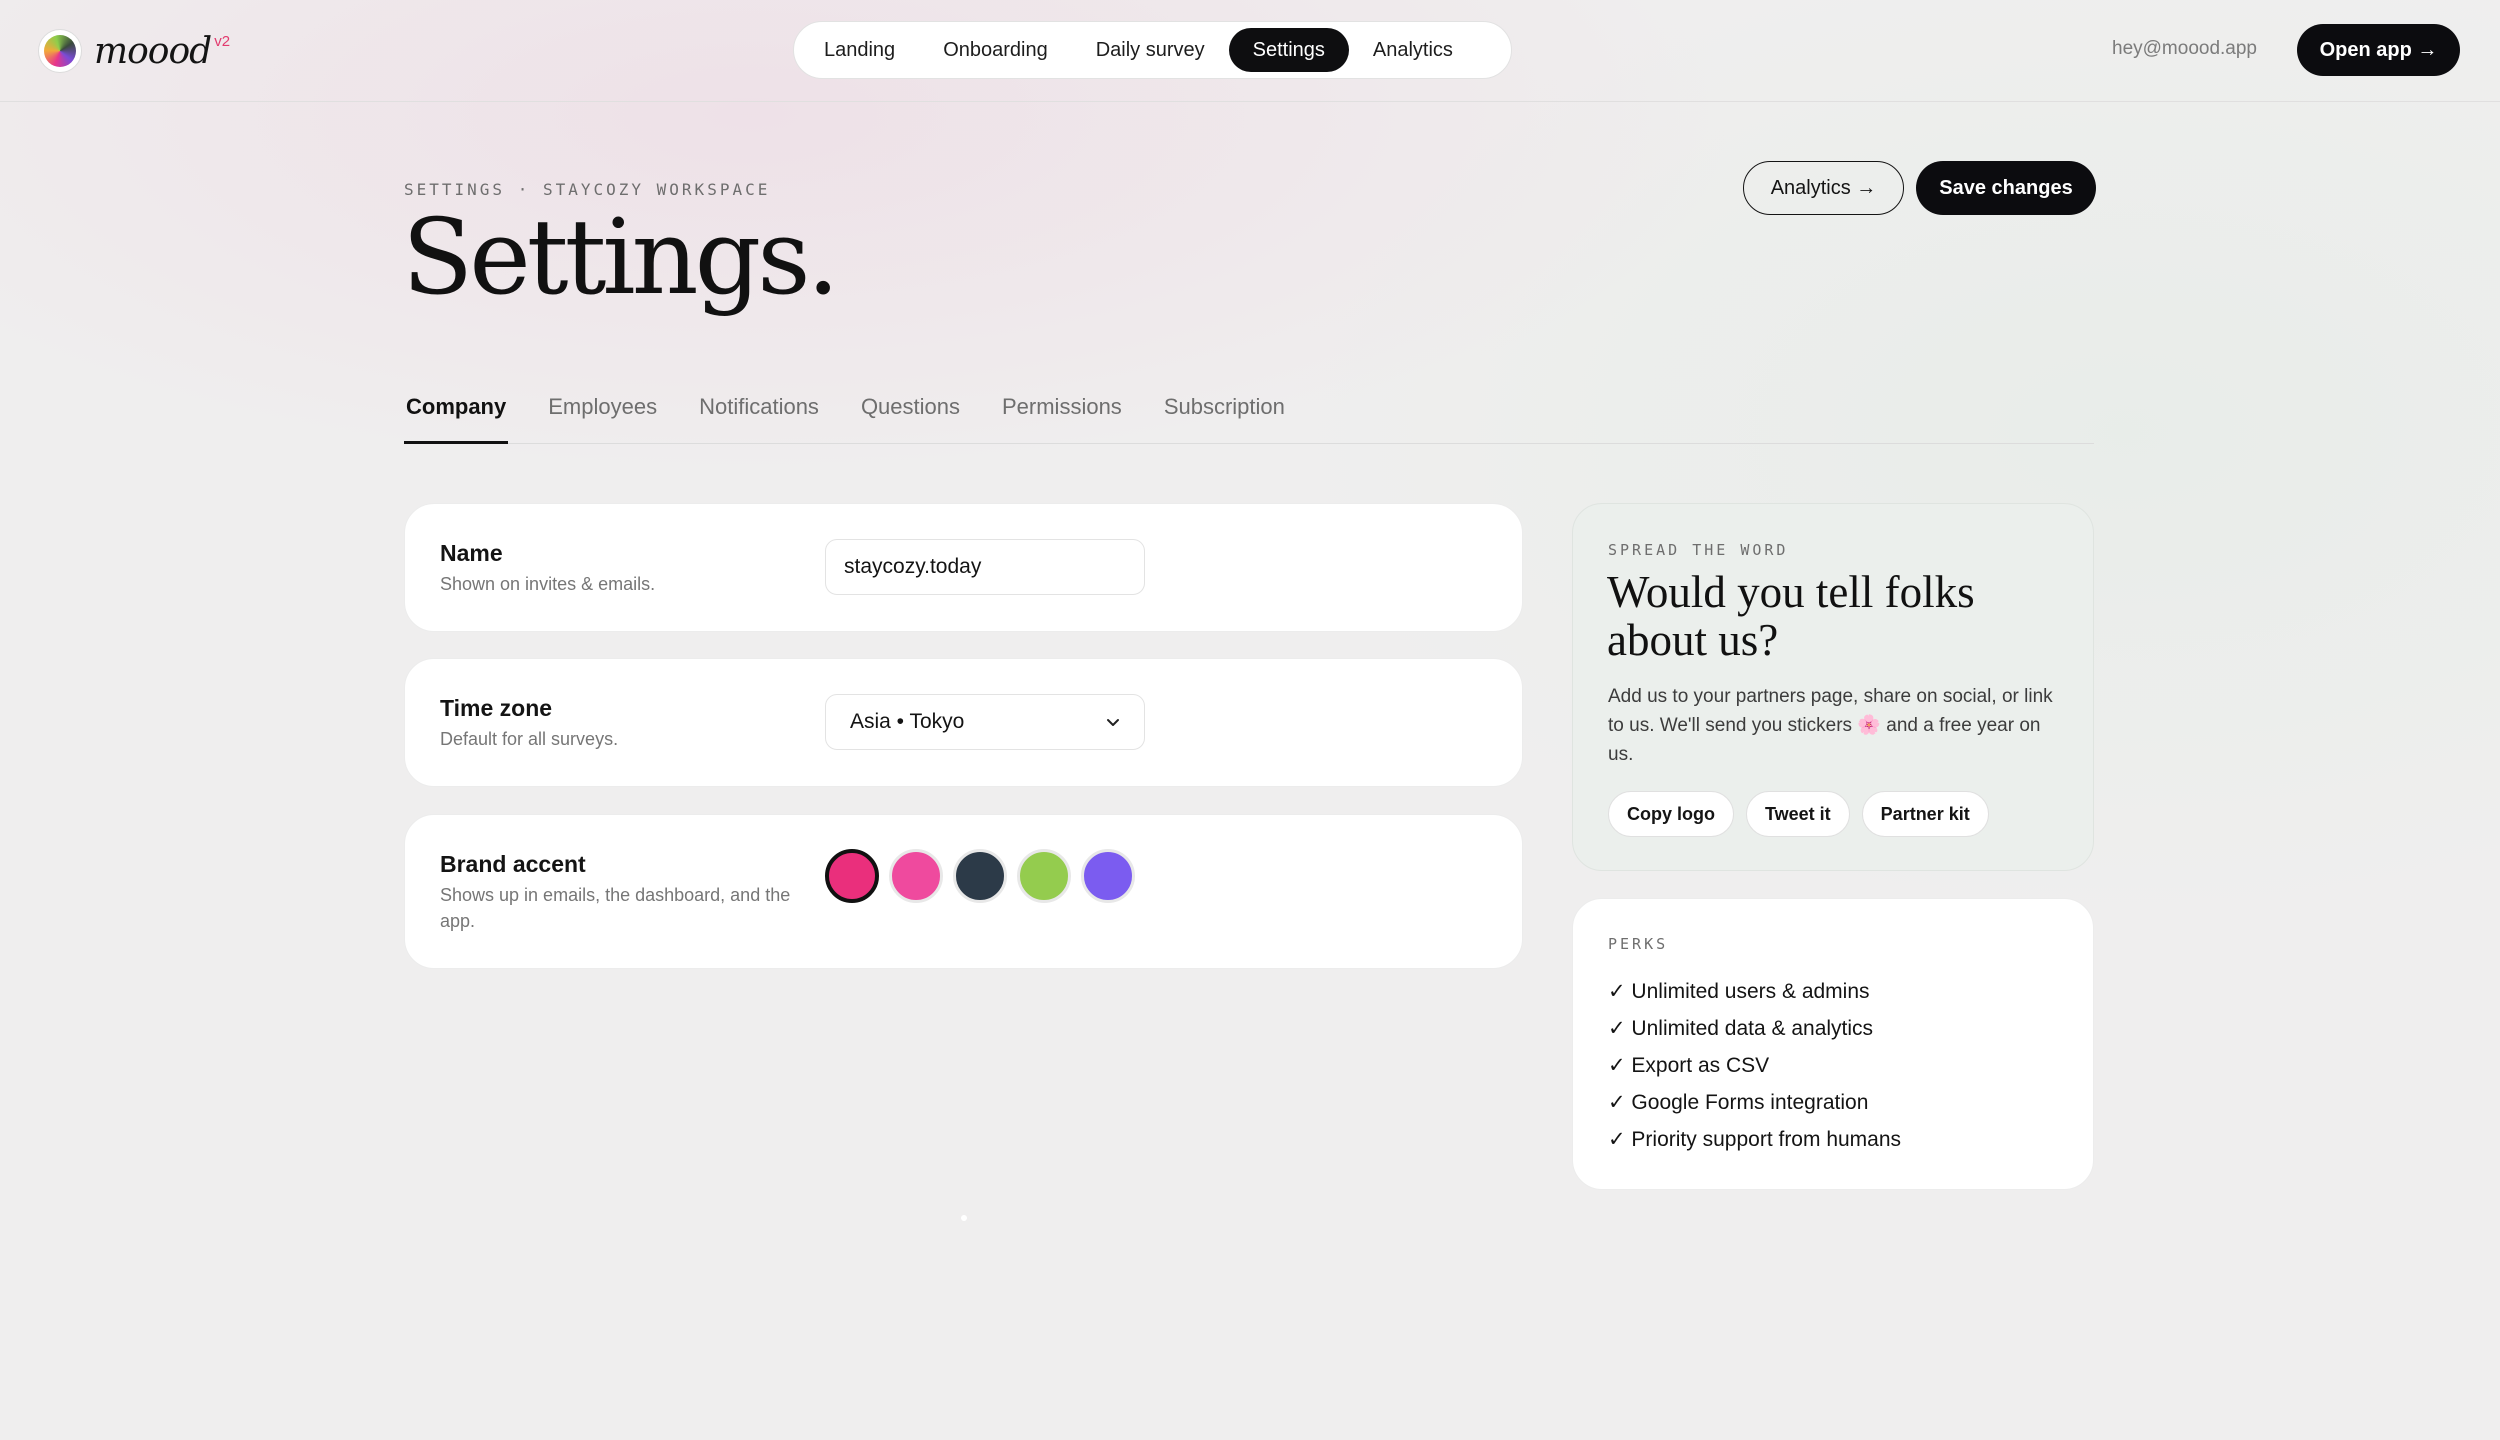 The image size is (2500, 1440). What do you see at coordinates (859, 50) in the screenshot?
I see `nav-item-landing: Landing` at bounding box center [859, 50].